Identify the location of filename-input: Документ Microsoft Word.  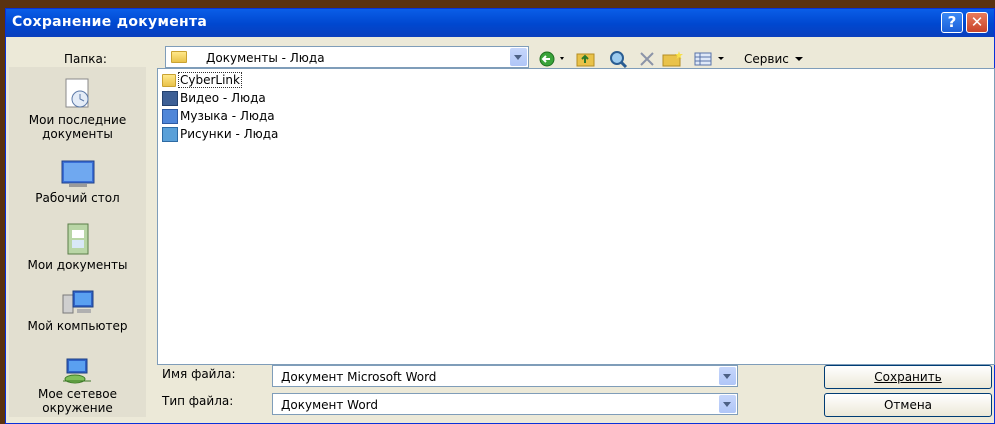
(505, 376).